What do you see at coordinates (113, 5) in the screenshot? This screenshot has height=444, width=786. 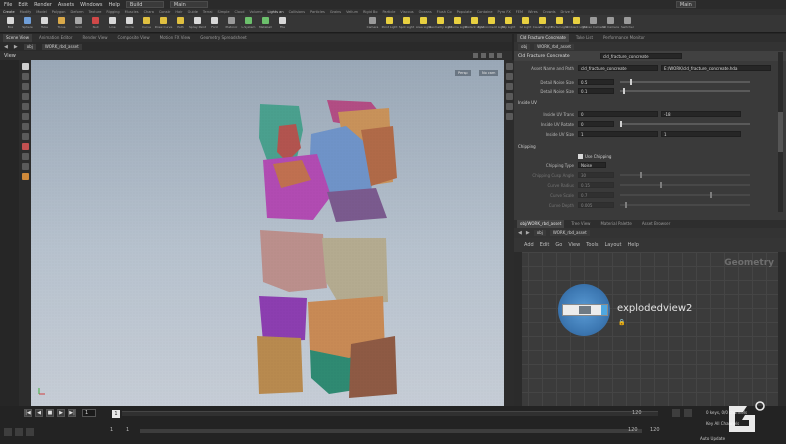 I see `menu-help: Help` at bounding box center [113, 5].